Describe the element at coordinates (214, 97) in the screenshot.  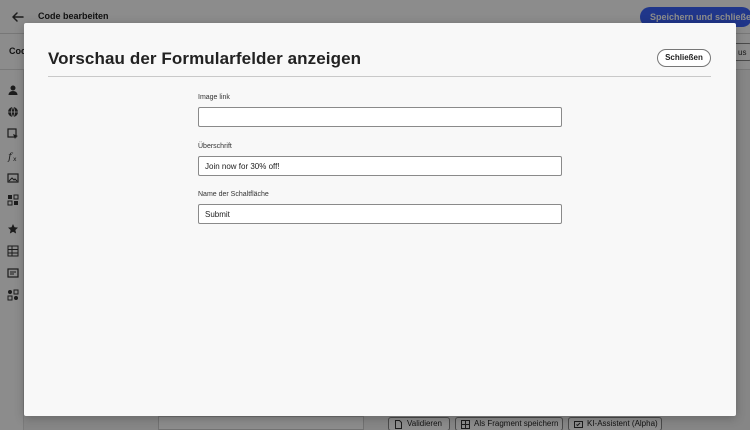
I see `image-link-label: Image link` at that location.